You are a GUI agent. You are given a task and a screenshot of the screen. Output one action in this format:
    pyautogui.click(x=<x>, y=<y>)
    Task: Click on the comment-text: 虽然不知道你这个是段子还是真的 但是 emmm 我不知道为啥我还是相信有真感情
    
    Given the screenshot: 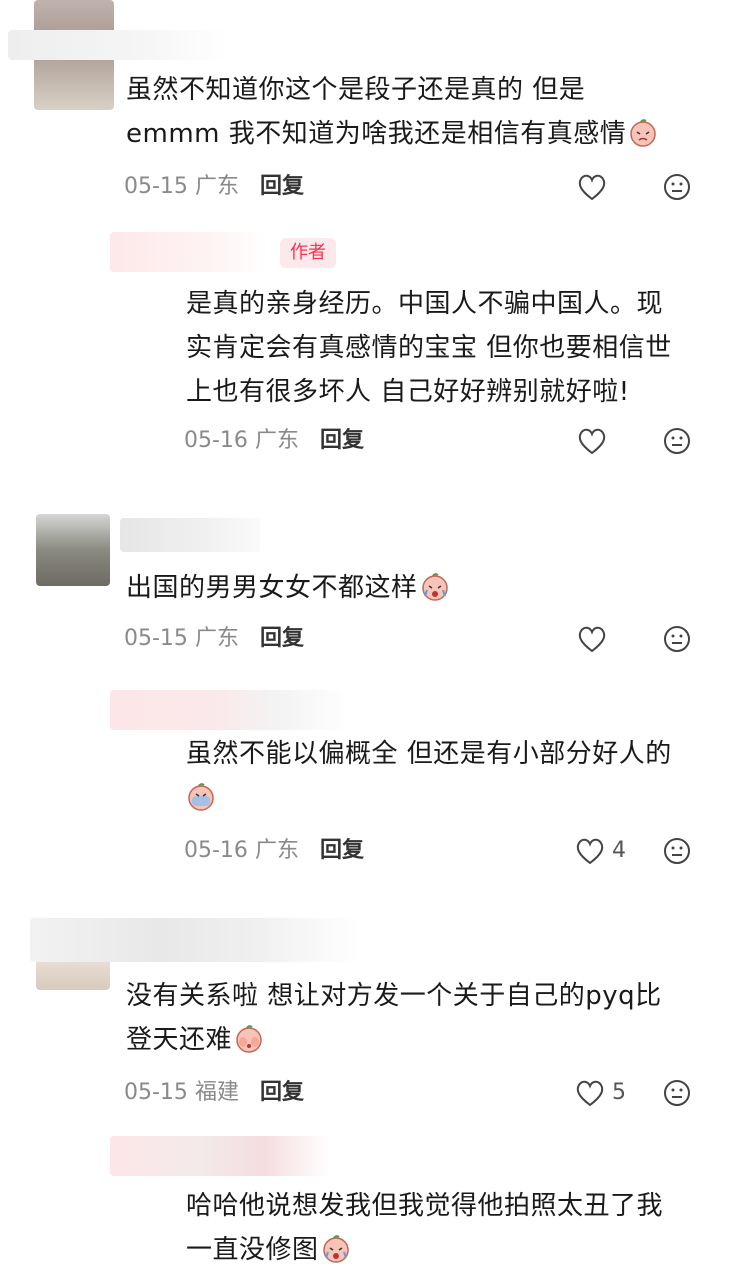 What is the action you would take?
    pyautogui.click(x=392, y=112)
    